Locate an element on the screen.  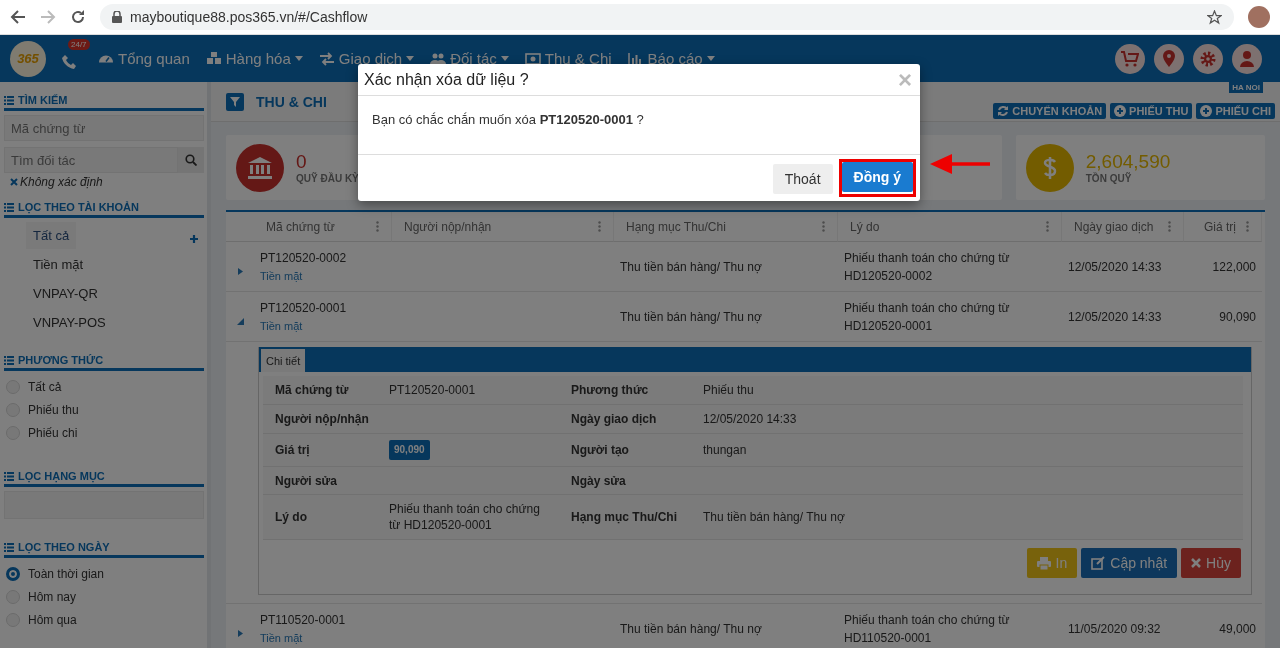
profile-avatar is located at coordinates (1259, 17).